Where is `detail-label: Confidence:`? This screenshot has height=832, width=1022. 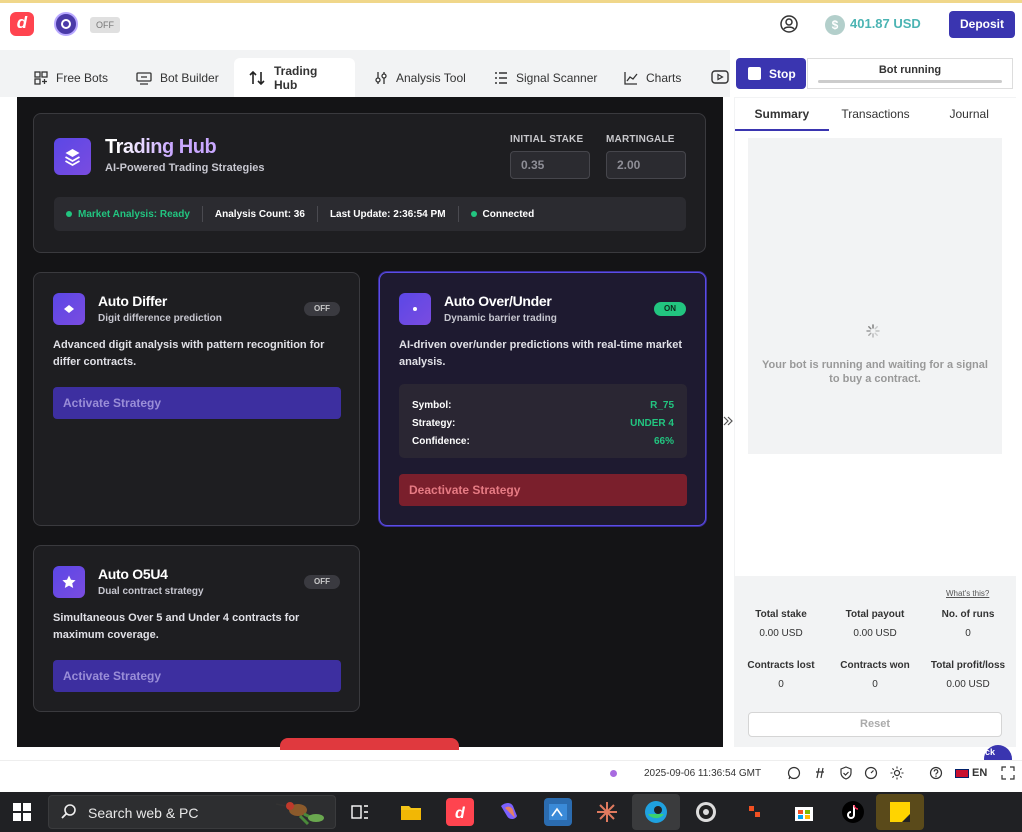
detail-label: Confidence: is located at coordinates (441, 441).